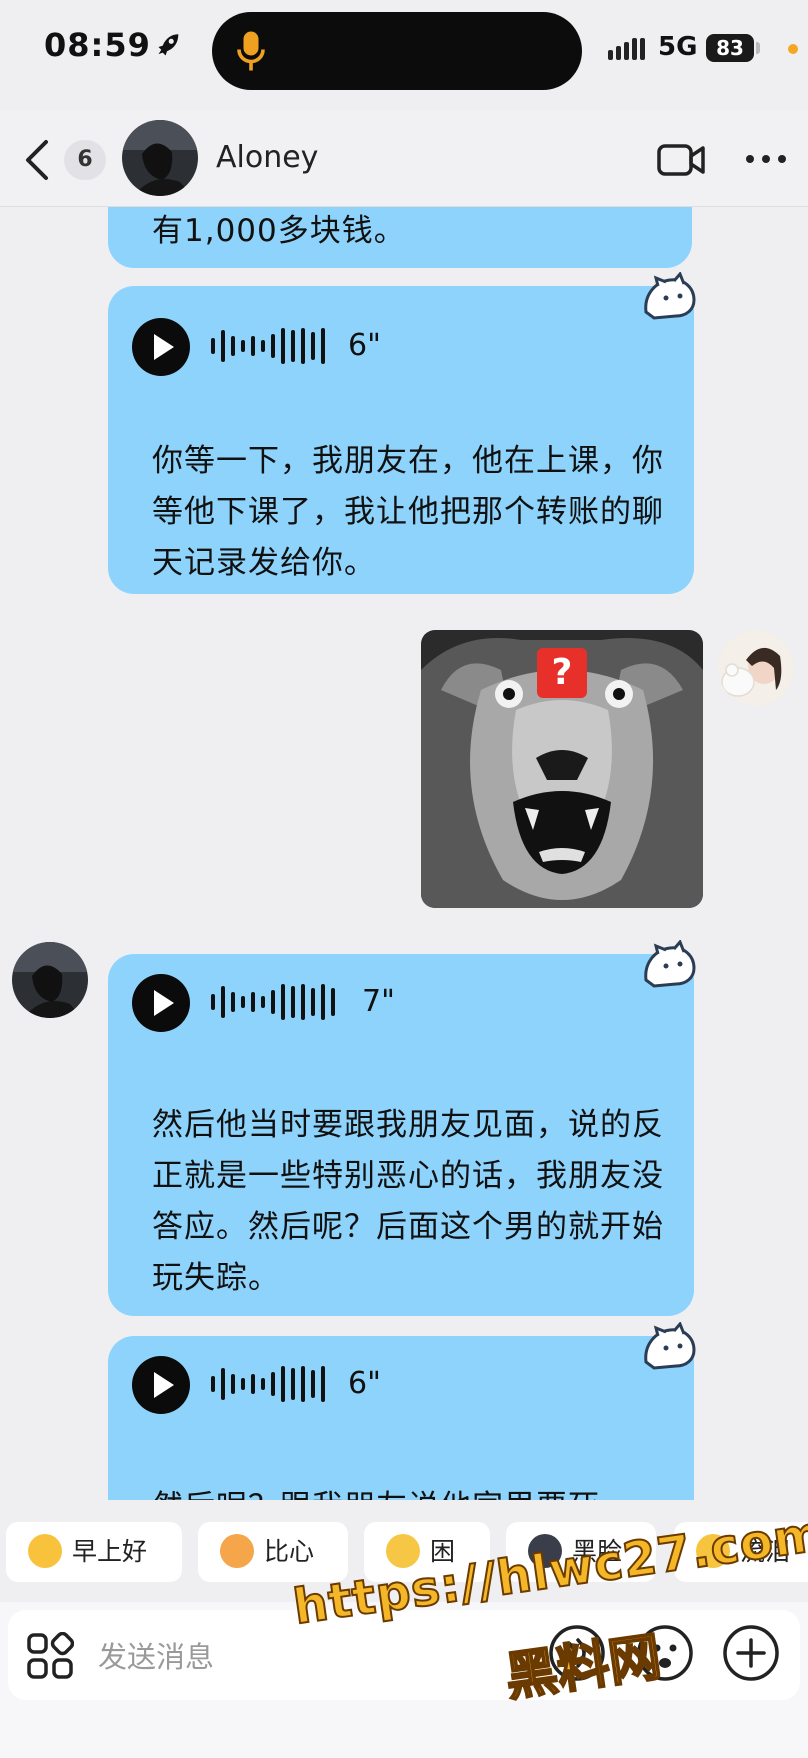 Image resolution: width=808 pixels, height=1758 pixels. What do you see at coordinates (50, 1656) in the screenshot?
I see `apps-grid-icon` at bounding box center [50, 1656].